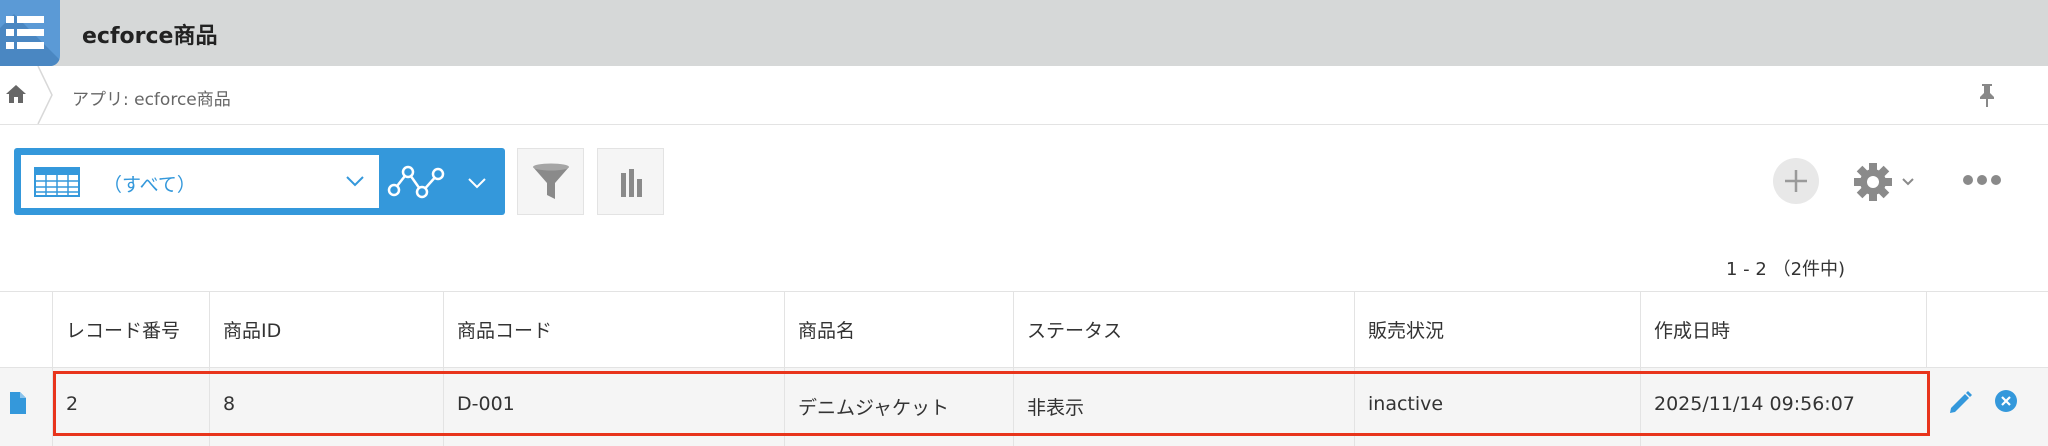 This screenshot has width=2048, height=446. What do you see at coordinates (991, 403) in the screenshot?
I see `row-highlight-outline` at bounding box center [991, 403].